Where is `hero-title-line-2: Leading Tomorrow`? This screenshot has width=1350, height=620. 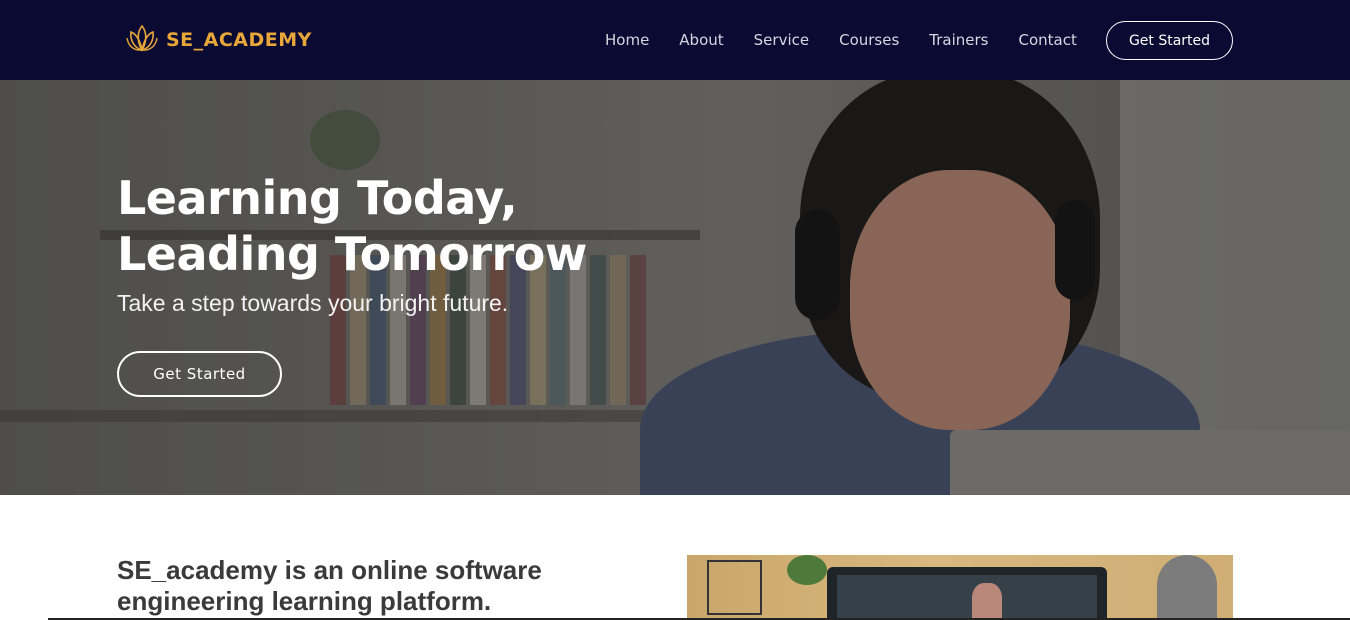 hero-title-line-2: Leading Tomorrow is located at coordinates (352, 254).